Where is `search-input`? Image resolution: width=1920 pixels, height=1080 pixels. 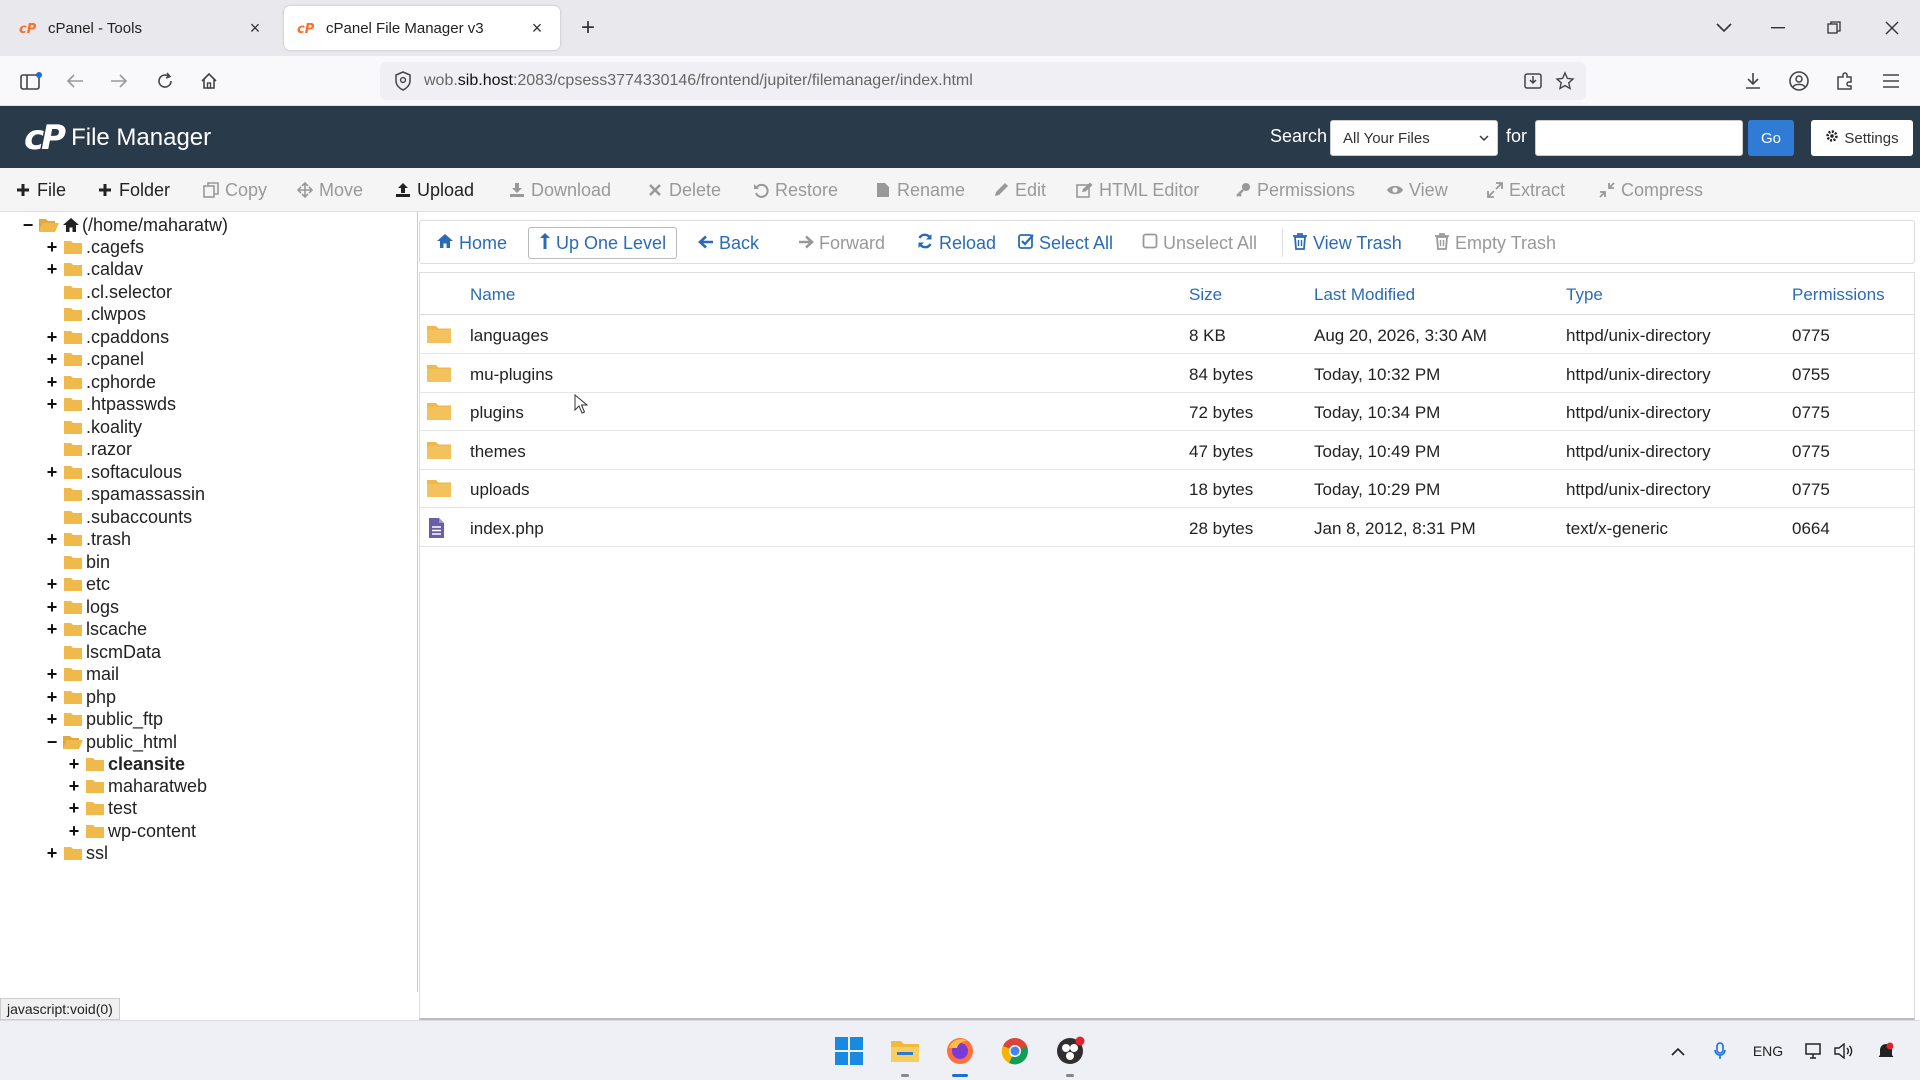 search-input is located at coordinates (1639, 138).